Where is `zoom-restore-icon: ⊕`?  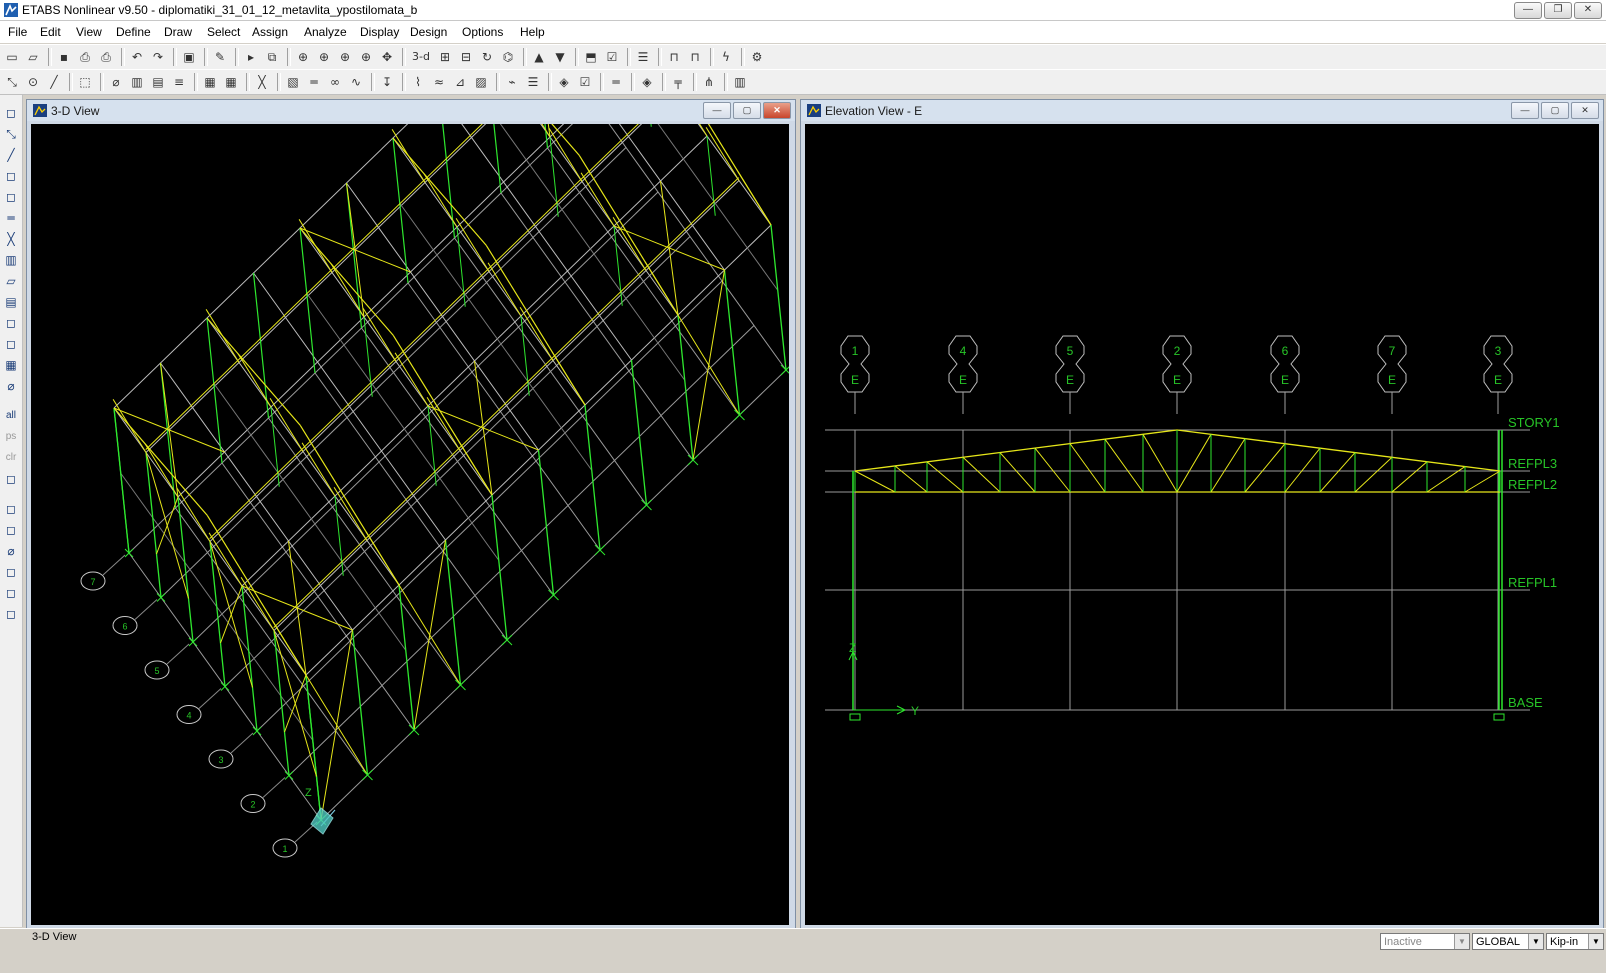 zoom-restore-icon: ⊕ is located at coordinates (324, 57).